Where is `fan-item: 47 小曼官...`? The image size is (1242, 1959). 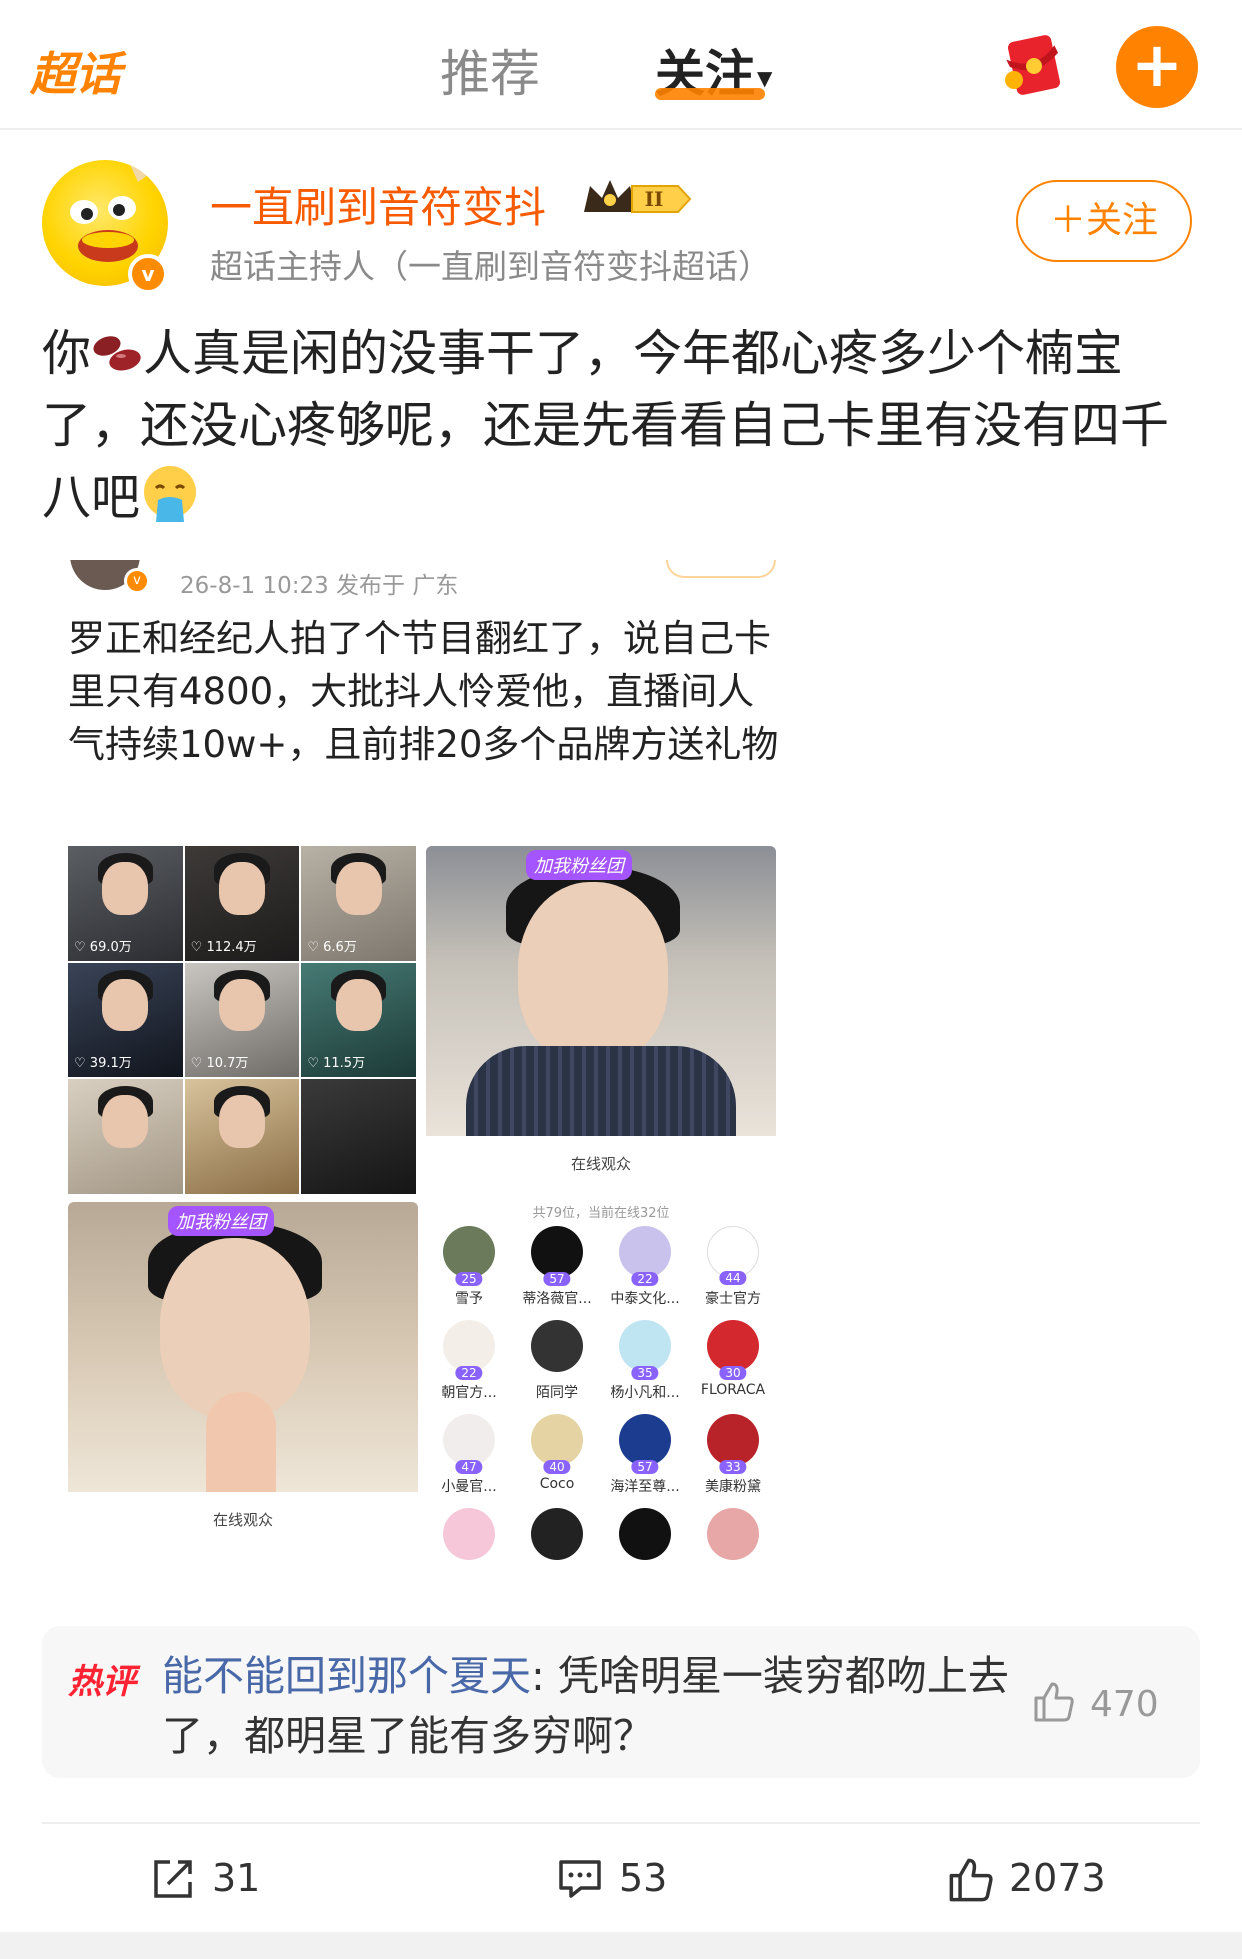 fan-item: 47 小曼官... is located at coordinates (469, 1455).